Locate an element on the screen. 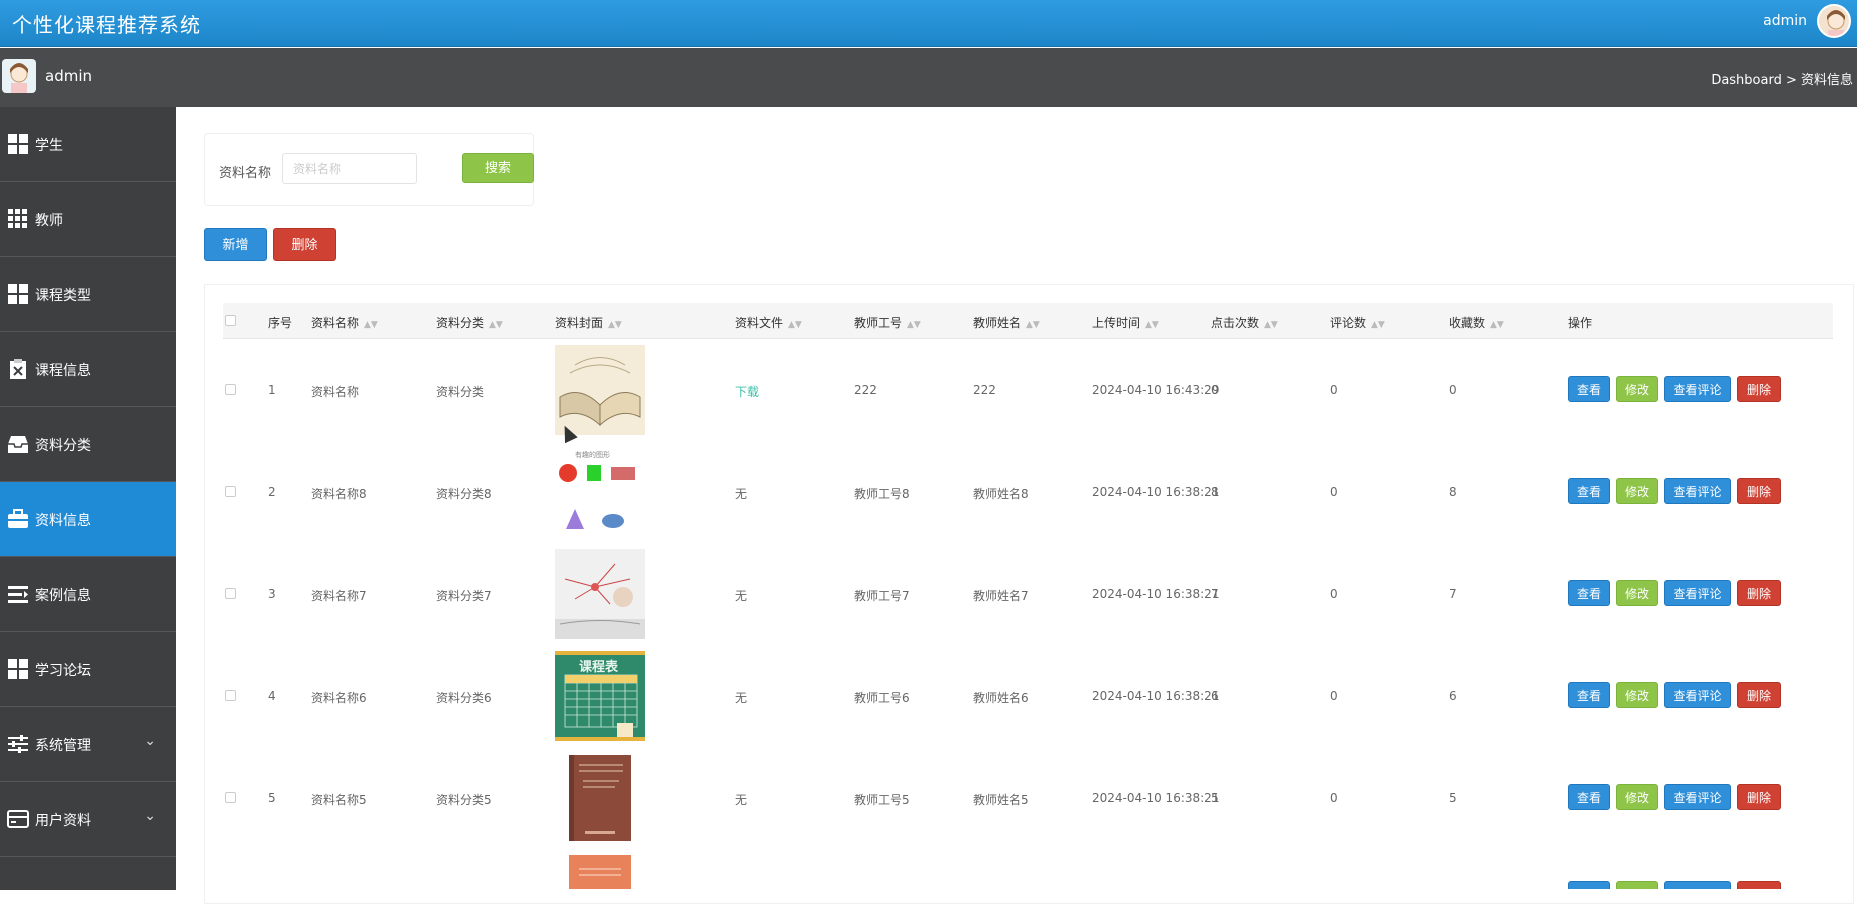 This screenshot has height=904, width=1857. column-header-cover: 资料封面 ▲▼ is located at coordinates (588, 322).